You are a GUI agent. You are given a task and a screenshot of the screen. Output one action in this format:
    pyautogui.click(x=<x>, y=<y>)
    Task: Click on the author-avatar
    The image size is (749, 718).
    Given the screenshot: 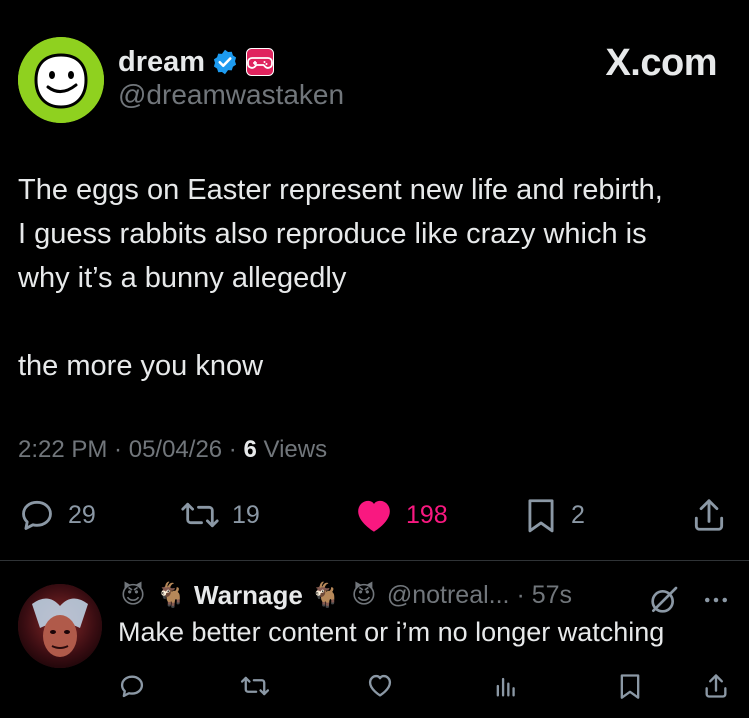 What is the action you would take?
    pyautogui.click(x=61, y=80)
    